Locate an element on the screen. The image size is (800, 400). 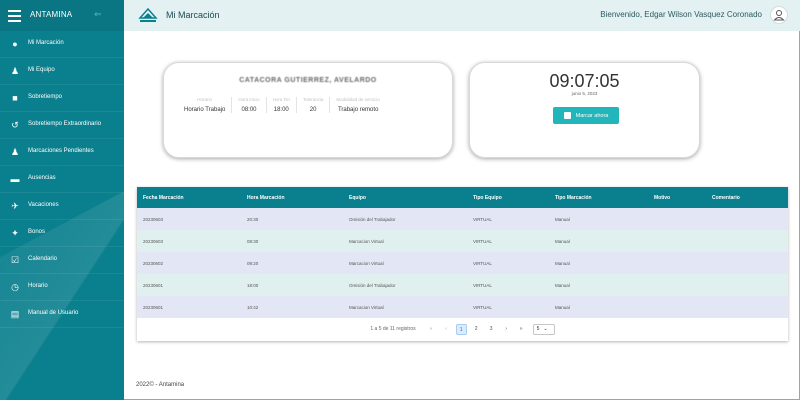
service-mode-label: Modalidad de servicio is located at coordinates (358, 99).